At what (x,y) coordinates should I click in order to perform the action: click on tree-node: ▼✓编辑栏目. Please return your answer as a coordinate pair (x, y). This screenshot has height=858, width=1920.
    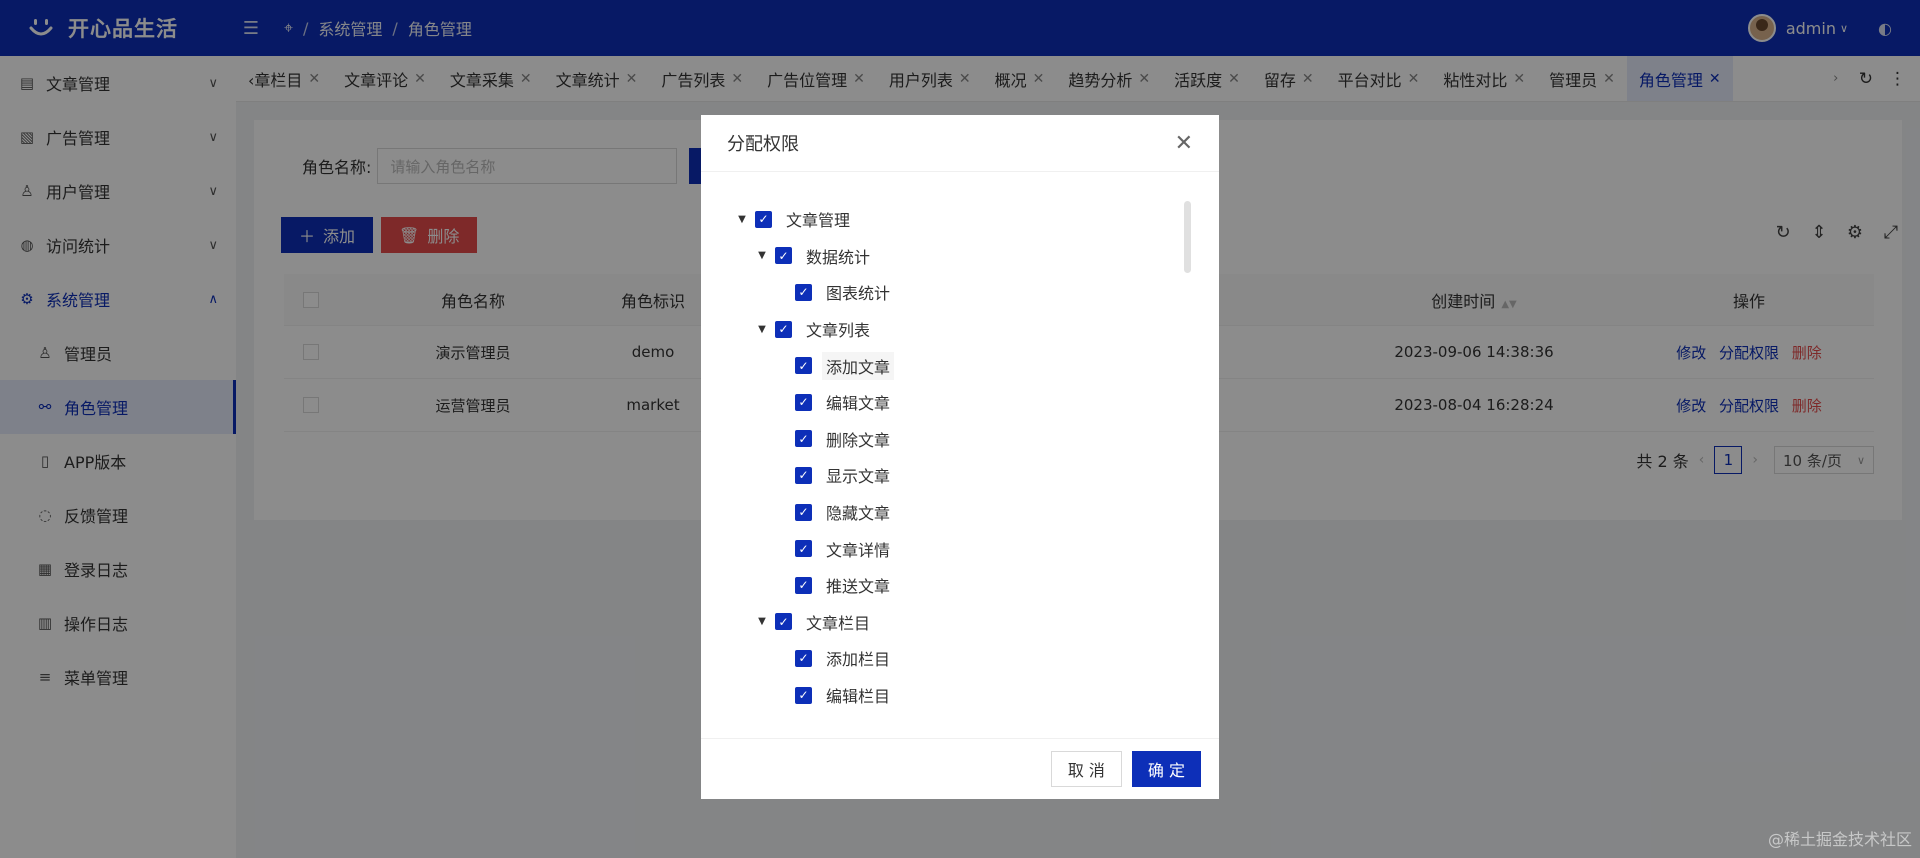
    Looking at the image, I should click on (814, 695).